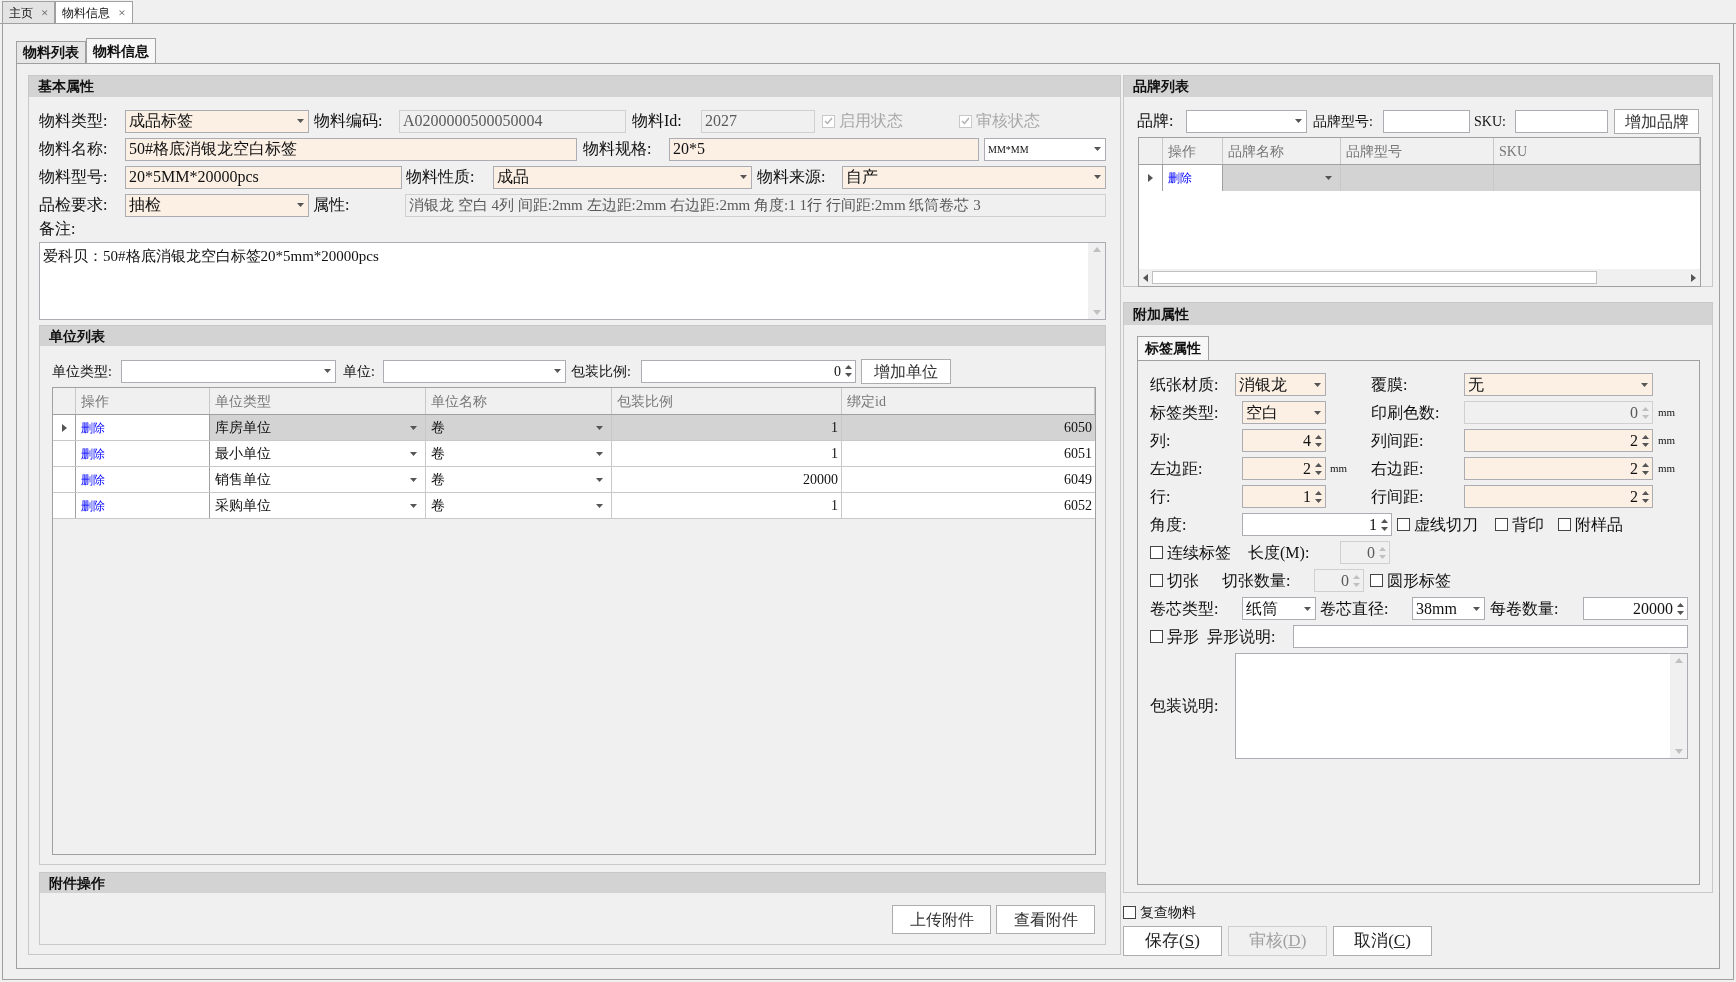 The width and height of the screenshot is (1736, 982). Describe the element at coordinates (1448, 608) in the screenshot. I see `dropdown: 38mm` at that location.